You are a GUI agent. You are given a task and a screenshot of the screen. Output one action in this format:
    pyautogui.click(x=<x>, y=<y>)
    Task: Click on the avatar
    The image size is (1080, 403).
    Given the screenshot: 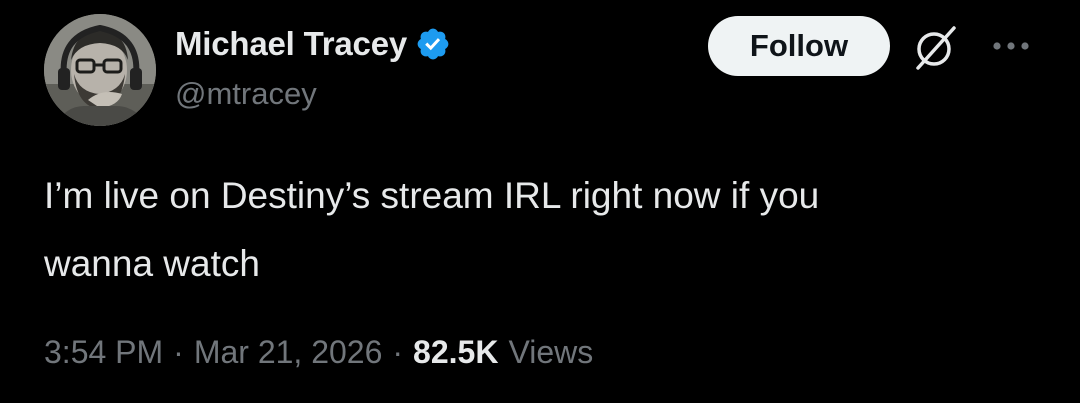 What is the action you would take?
    pyautogui.click(x=100, y=70)
    